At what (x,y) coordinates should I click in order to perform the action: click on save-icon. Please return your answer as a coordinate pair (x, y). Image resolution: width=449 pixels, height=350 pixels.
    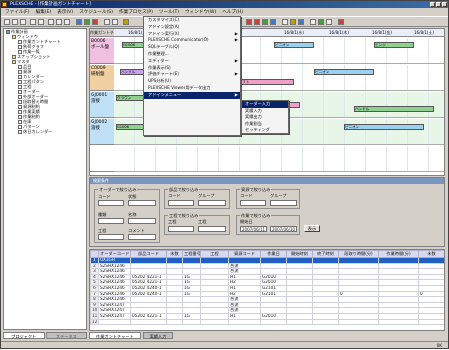
    Looking at the image, I should click on (23, 22).